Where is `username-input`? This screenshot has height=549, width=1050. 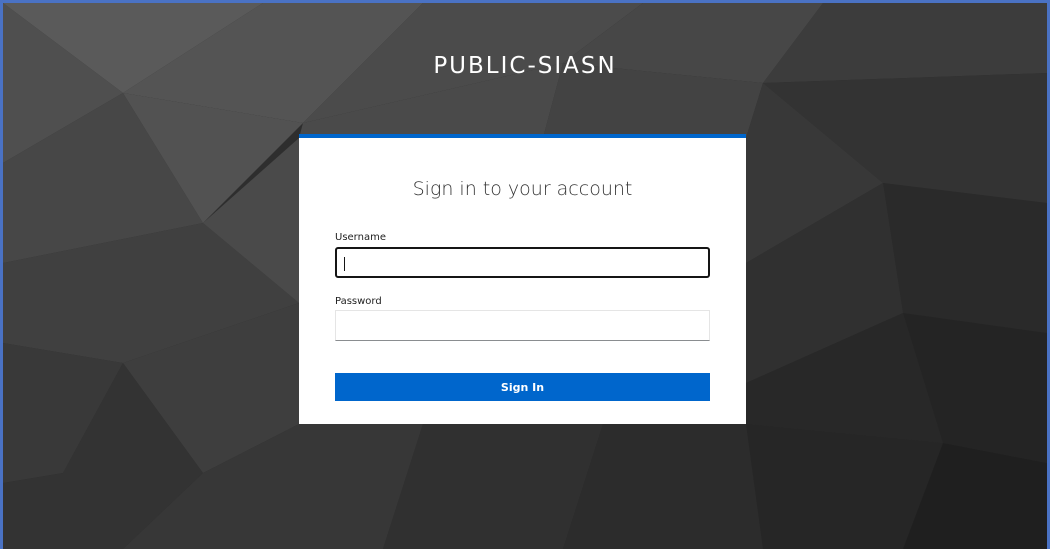 username-input is located at coordinates (522, 262).